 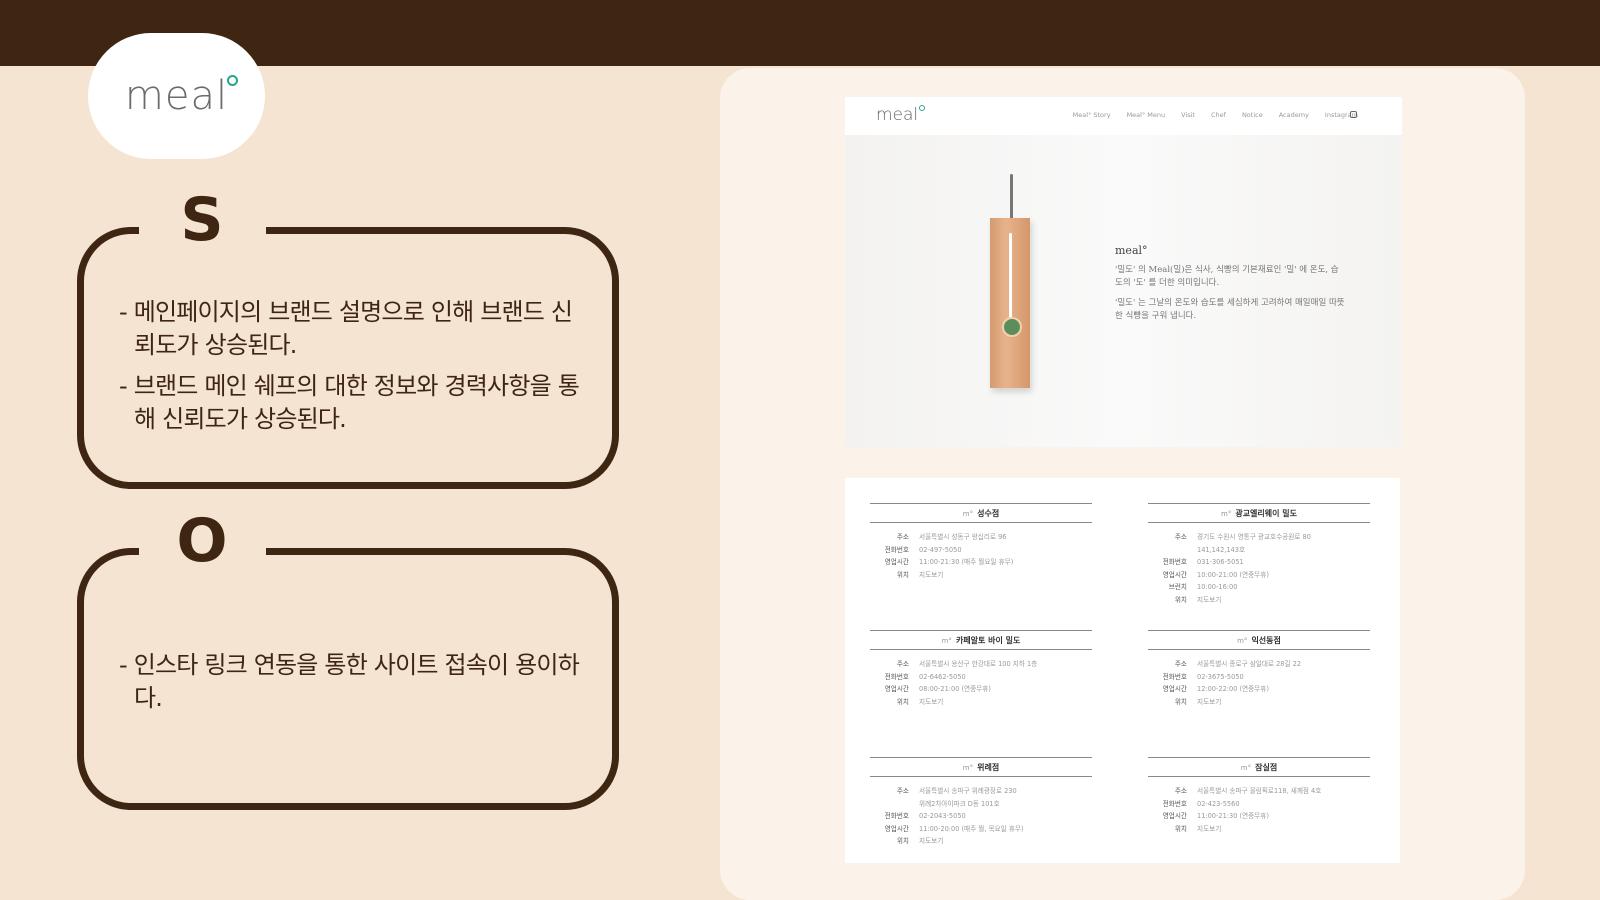 I want to click on store-info-row: 주소 서울특별시 송파구 위례광장로 230, so click(x=981, y=791).